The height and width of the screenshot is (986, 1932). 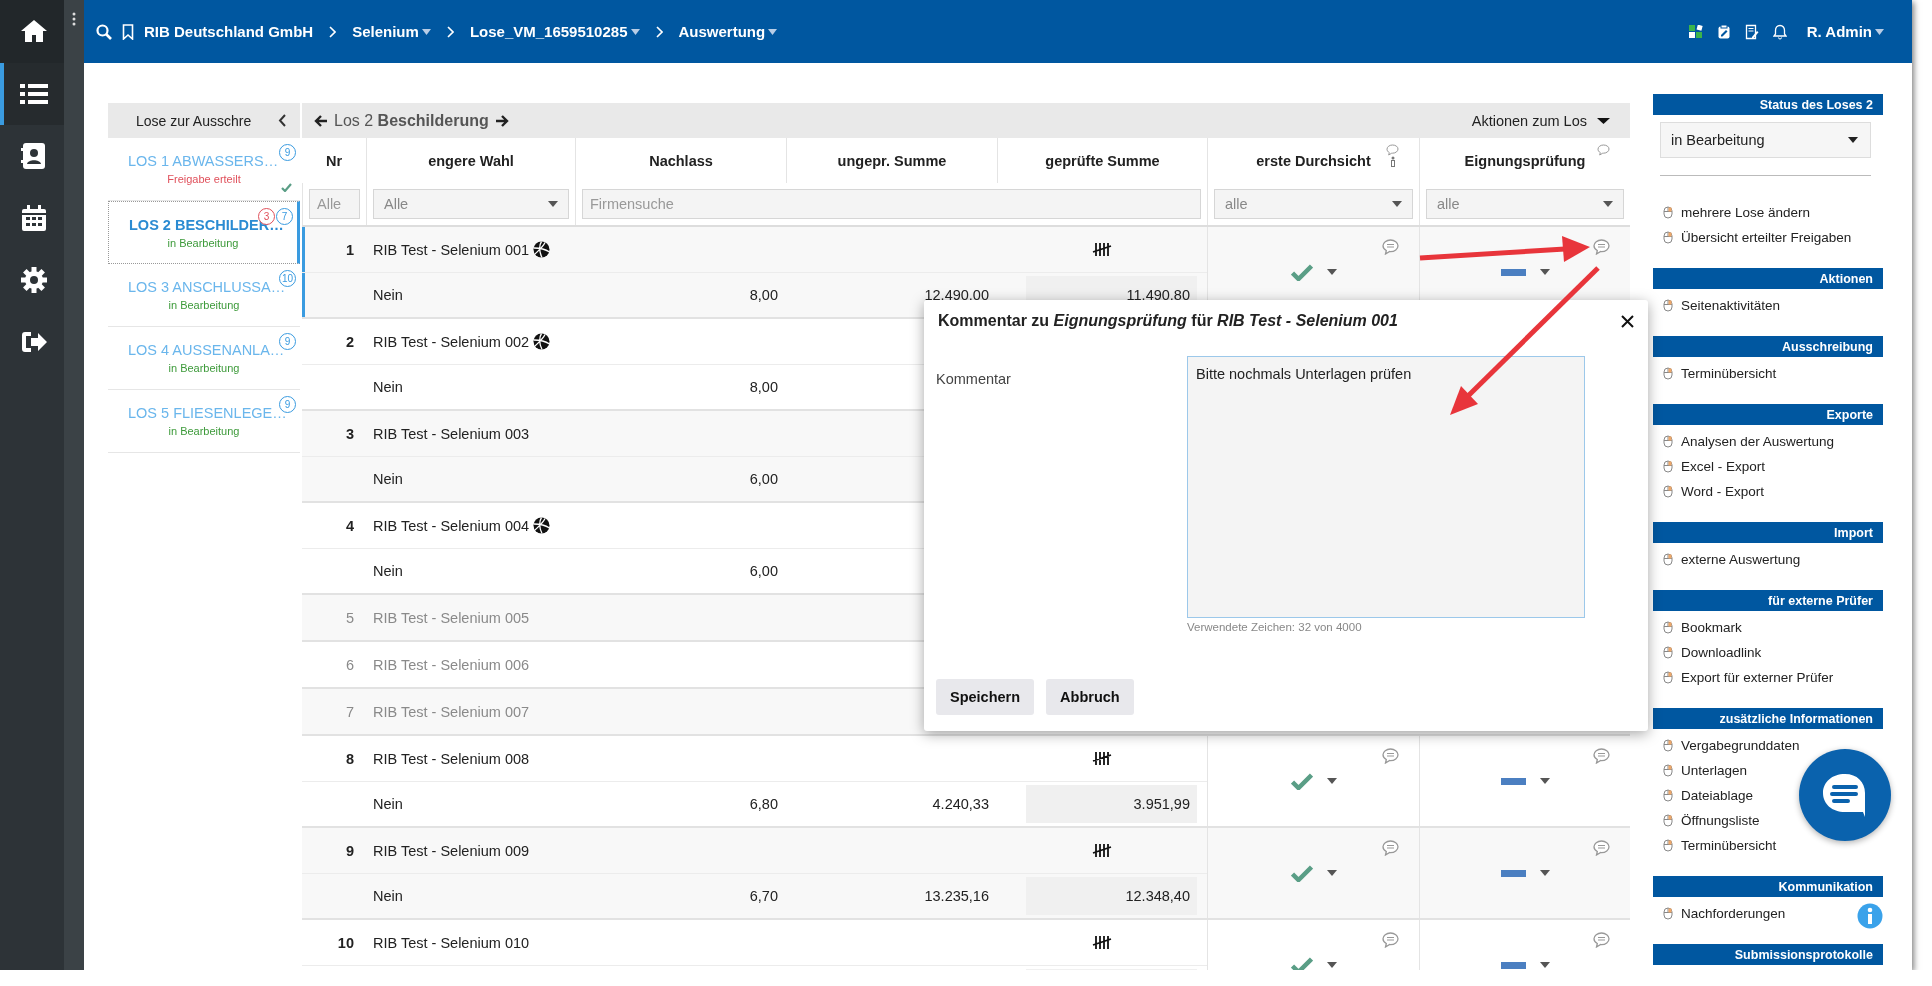 I want to click on column-header: ungepr. Summe, so click(x=892, y=160).